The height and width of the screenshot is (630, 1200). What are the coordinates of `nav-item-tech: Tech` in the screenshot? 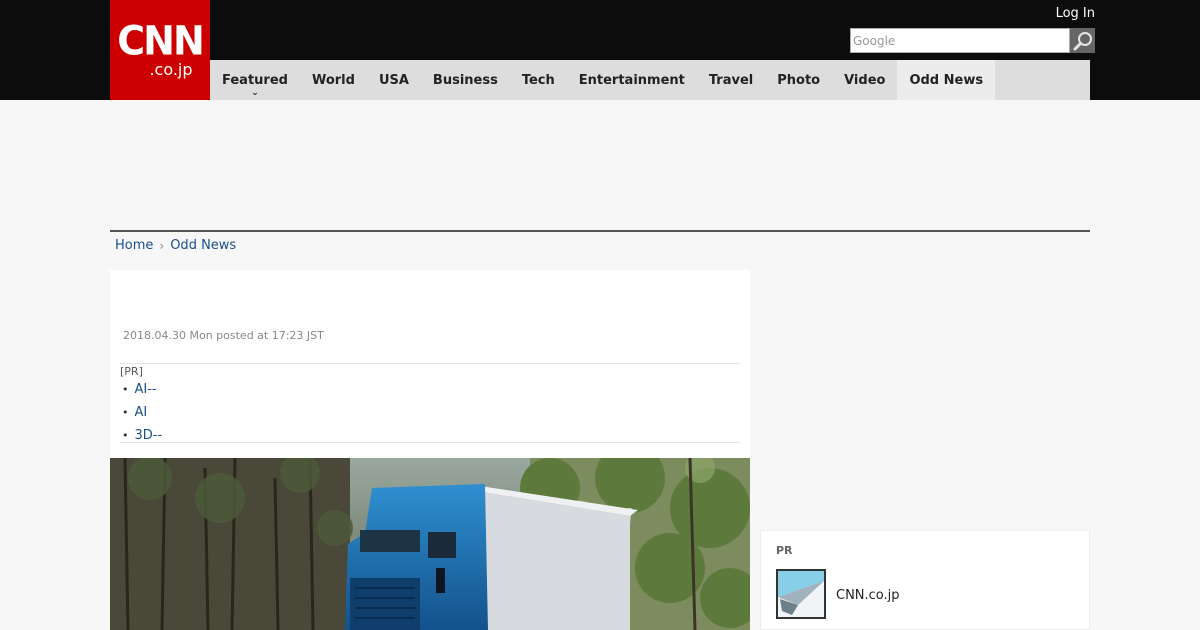 It's located at (538, 80).